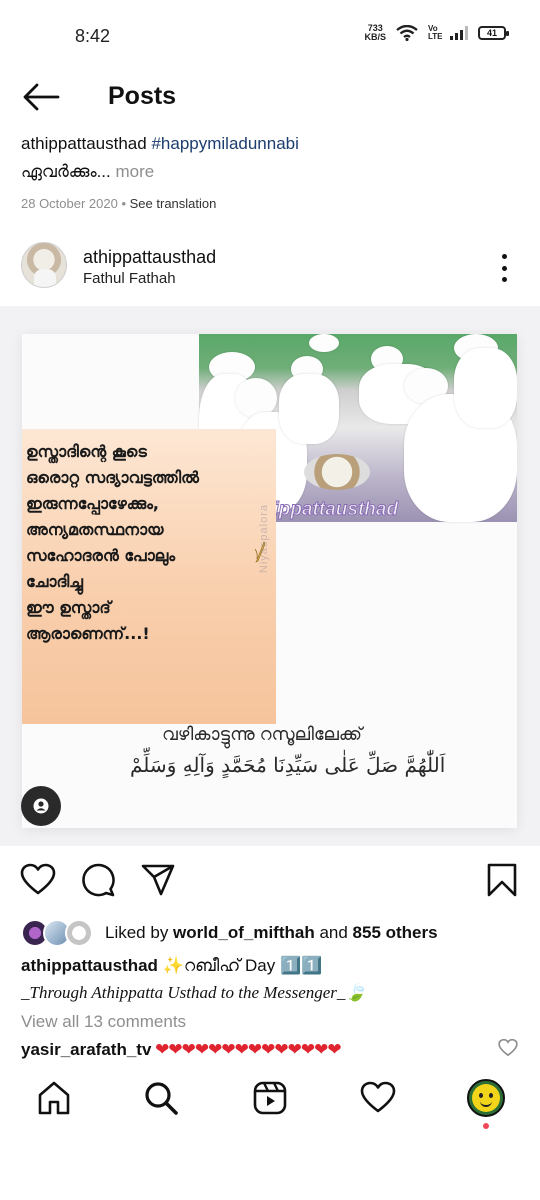 Image resolution: width=540 pixels, height=1200 pixels. I want to click on heart-outline-icon, so click(508, 1047).